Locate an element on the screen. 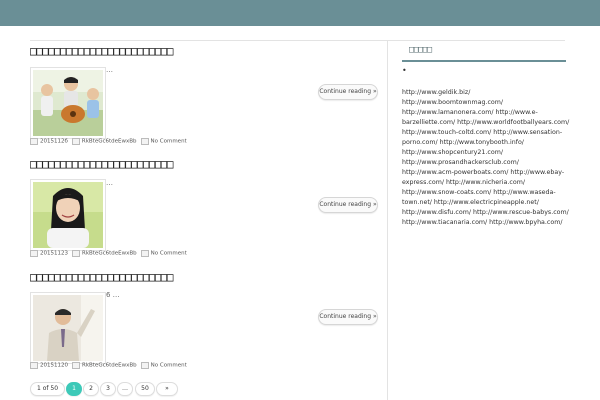  sidebar-divider is located at coordinates (387, 220).